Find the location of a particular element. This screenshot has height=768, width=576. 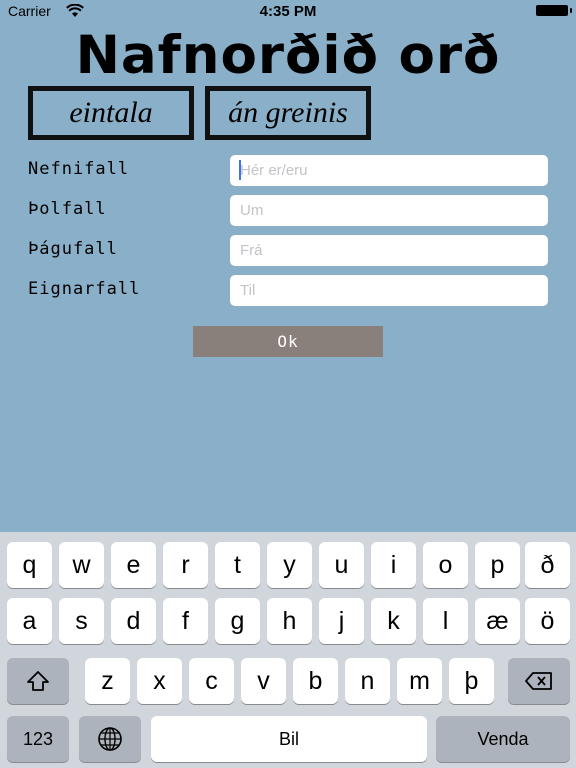

key-y: y is located at coordinates (289, 565).